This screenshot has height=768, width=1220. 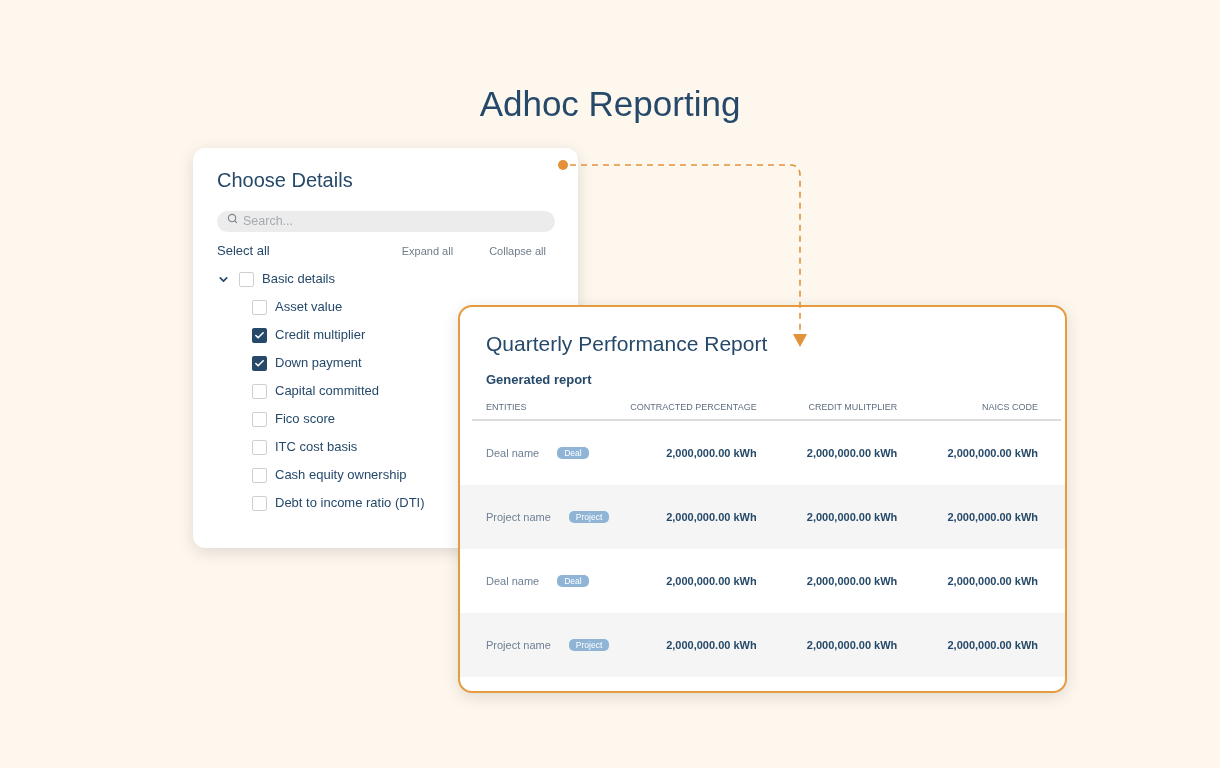 What do you see at coordinates (327, 391) in the screenshot?
I see `tree-item-label: Capital committed` at bounding box center [327, 391].